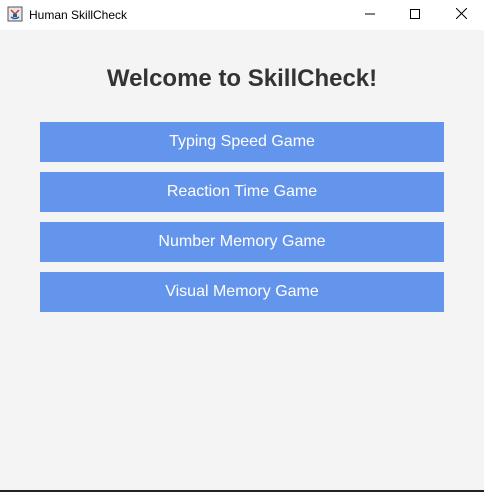 The width and height of the screenshot is (484, 492). What do you see at coordinates (242, 142) in the screenshot?
I see `typing-speed-game-button: Typing Speed Game` at bounding box center [242, 142].